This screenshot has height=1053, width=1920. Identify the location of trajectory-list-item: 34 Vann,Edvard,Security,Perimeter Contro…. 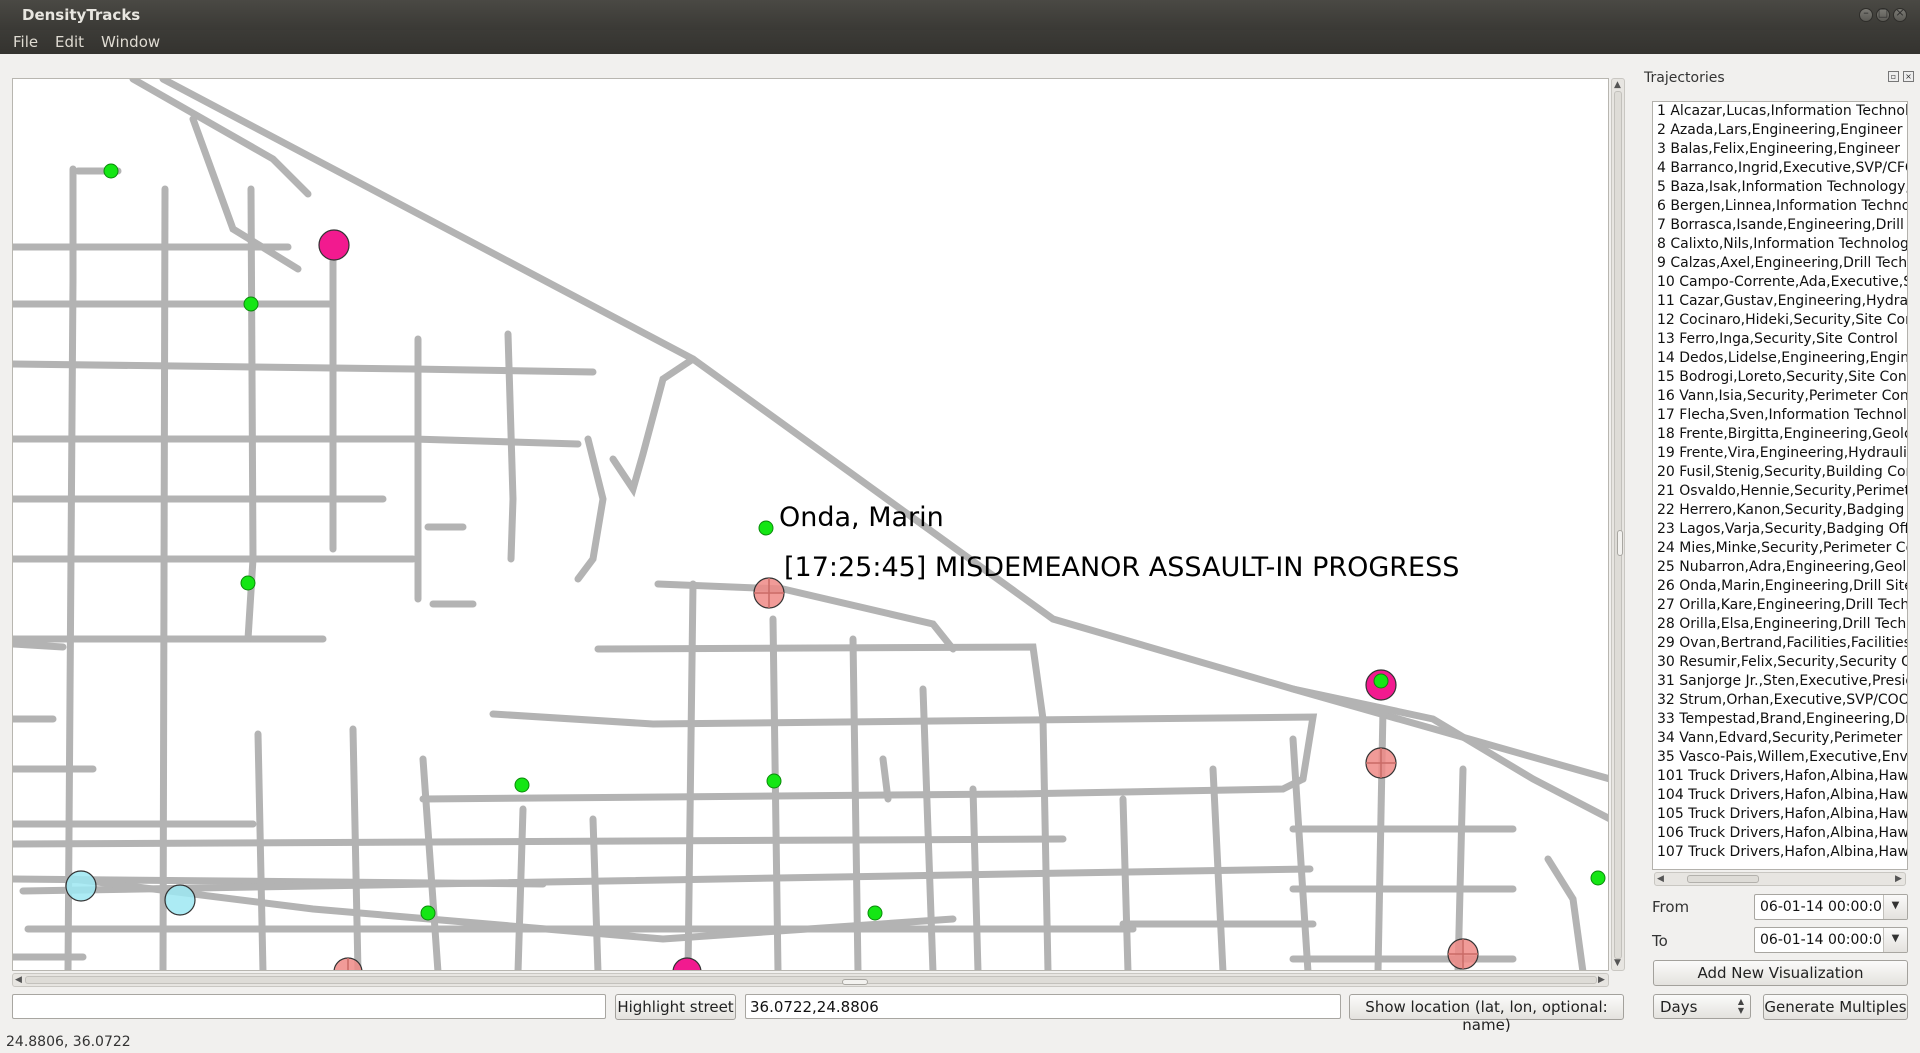
(1780, 738).